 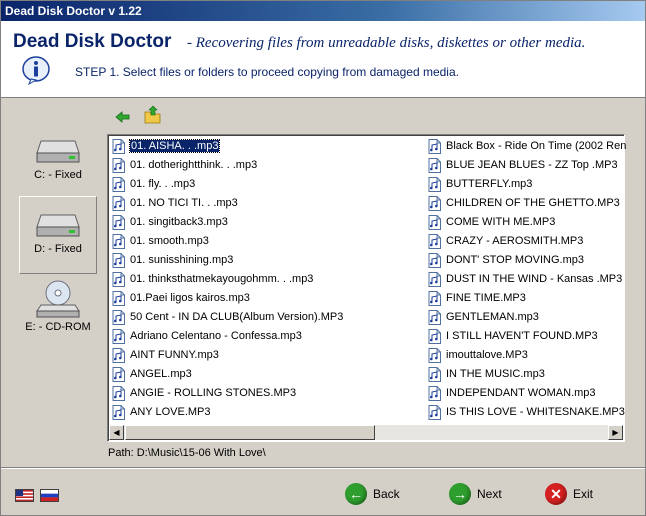 What do you see at coordinates (323, 468) in the screenshot?
I see `divider` at bounding box center [323, 468].